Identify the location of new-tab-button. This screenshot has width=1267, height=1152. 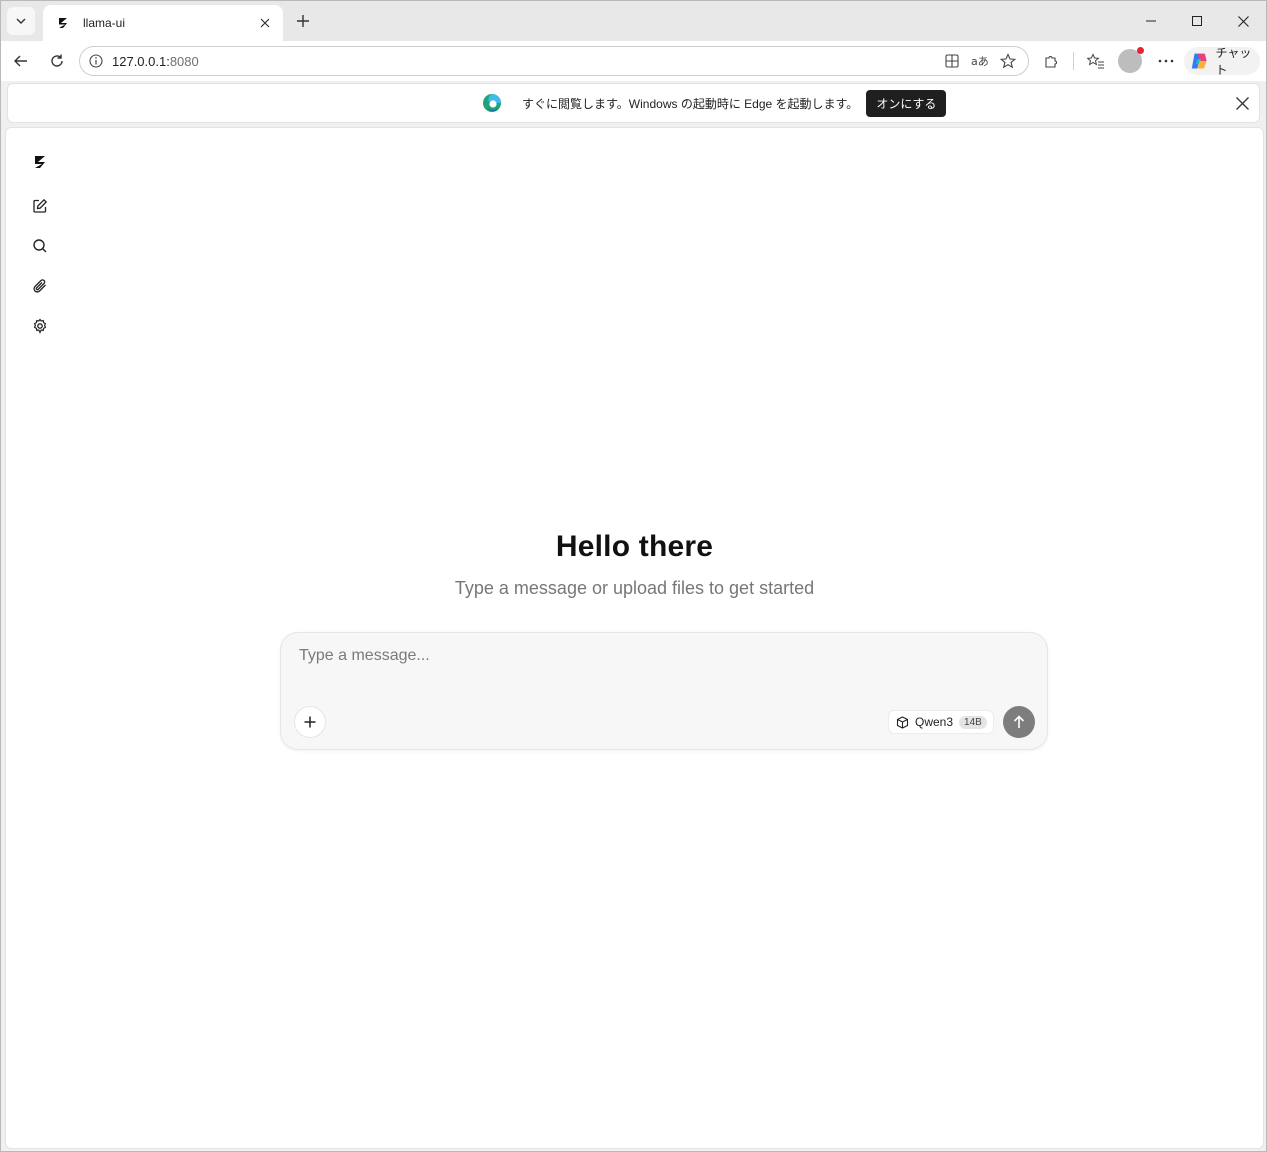
(303, 21).